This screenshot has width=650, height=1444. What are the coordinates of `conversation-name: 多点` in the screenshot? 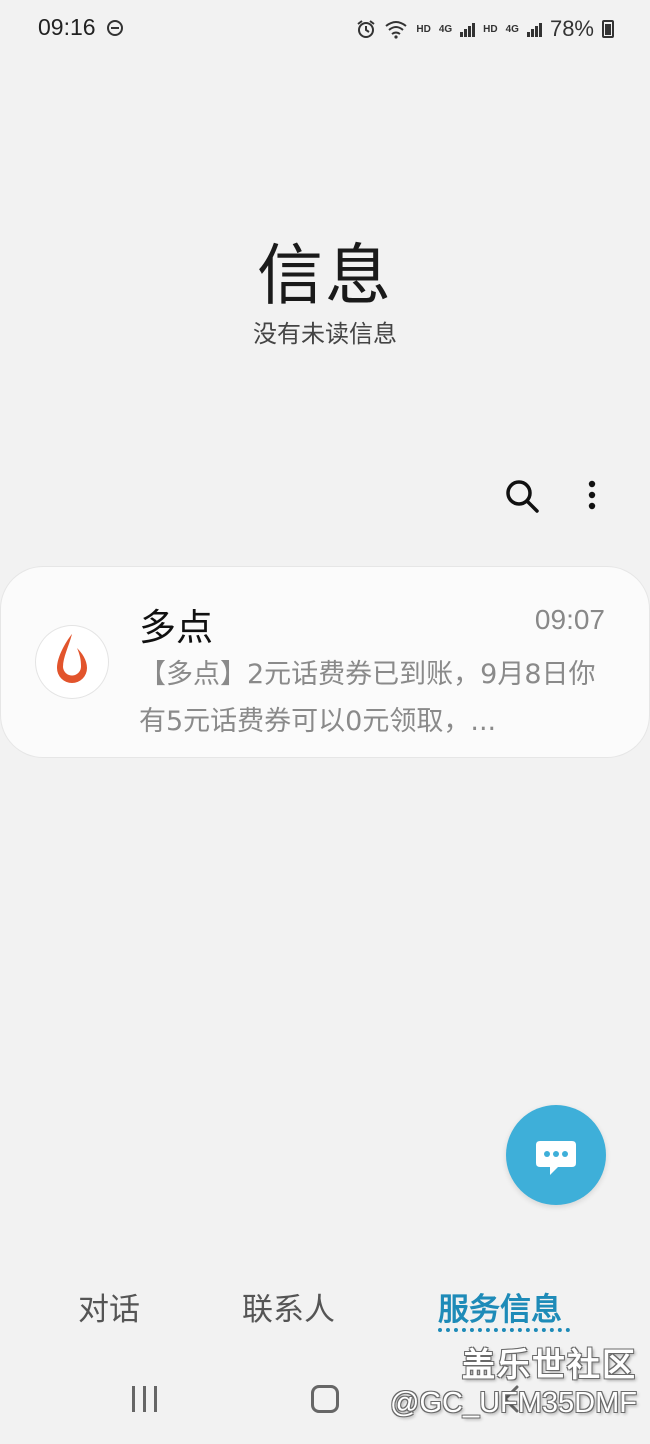 It's located at (176, 627).